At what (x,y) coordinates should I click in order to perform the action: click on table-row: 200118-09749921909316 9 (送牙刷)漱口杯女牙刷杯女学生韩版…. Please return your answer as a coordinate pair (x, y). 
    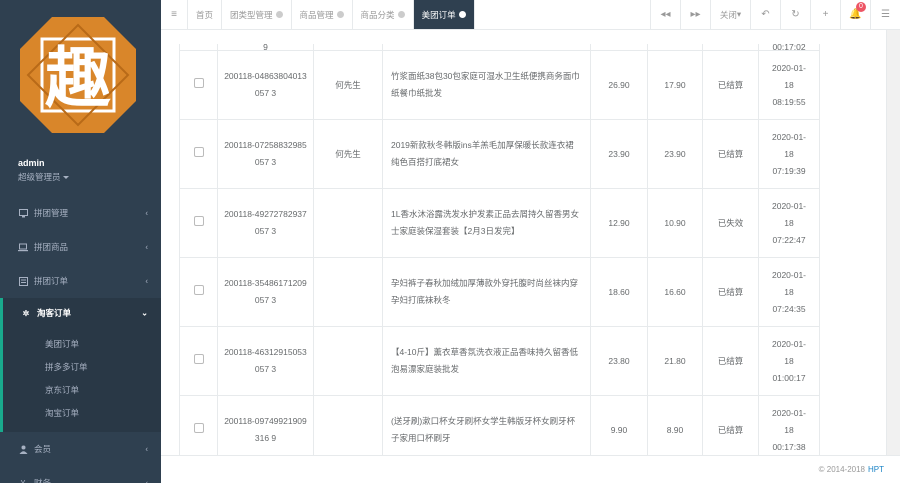
    Looking at the image, I should click on (499, 425).